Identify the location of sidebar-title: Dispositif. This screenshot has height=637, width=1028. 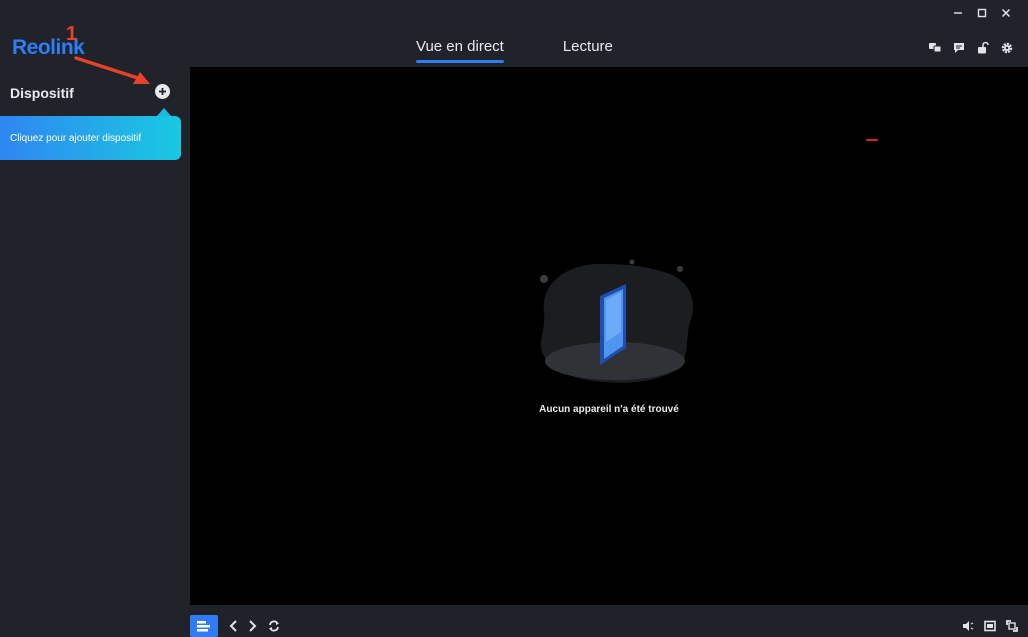
(42, 93).